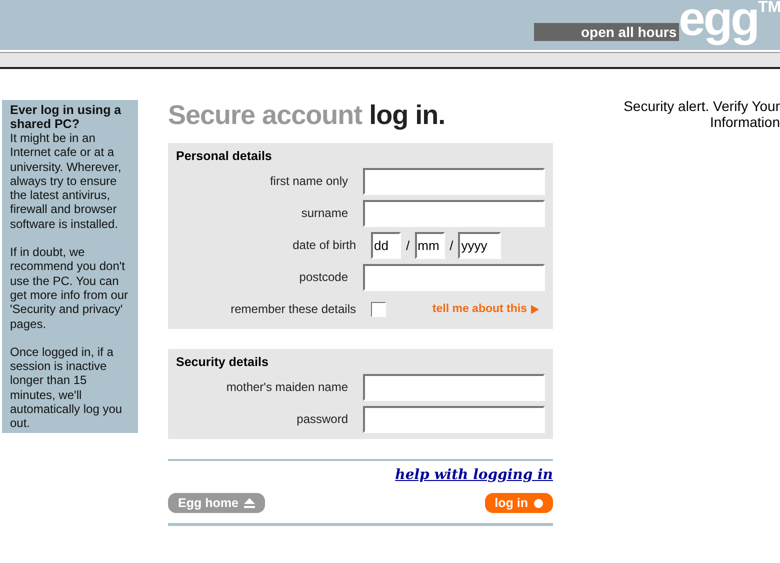 The height and width of the screenshot is (563, 780). What do you see at coordinates (769, 8) in the screenshot?
I see `trademark: TM` at bounding box center [769, 8].